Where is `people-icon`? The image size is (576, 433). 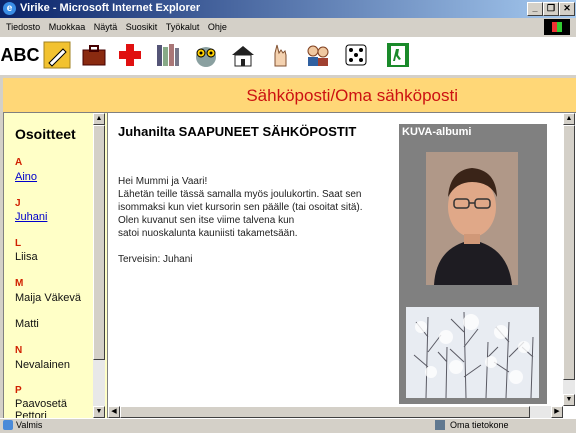 people-icon is located at coordinates (318, 55).